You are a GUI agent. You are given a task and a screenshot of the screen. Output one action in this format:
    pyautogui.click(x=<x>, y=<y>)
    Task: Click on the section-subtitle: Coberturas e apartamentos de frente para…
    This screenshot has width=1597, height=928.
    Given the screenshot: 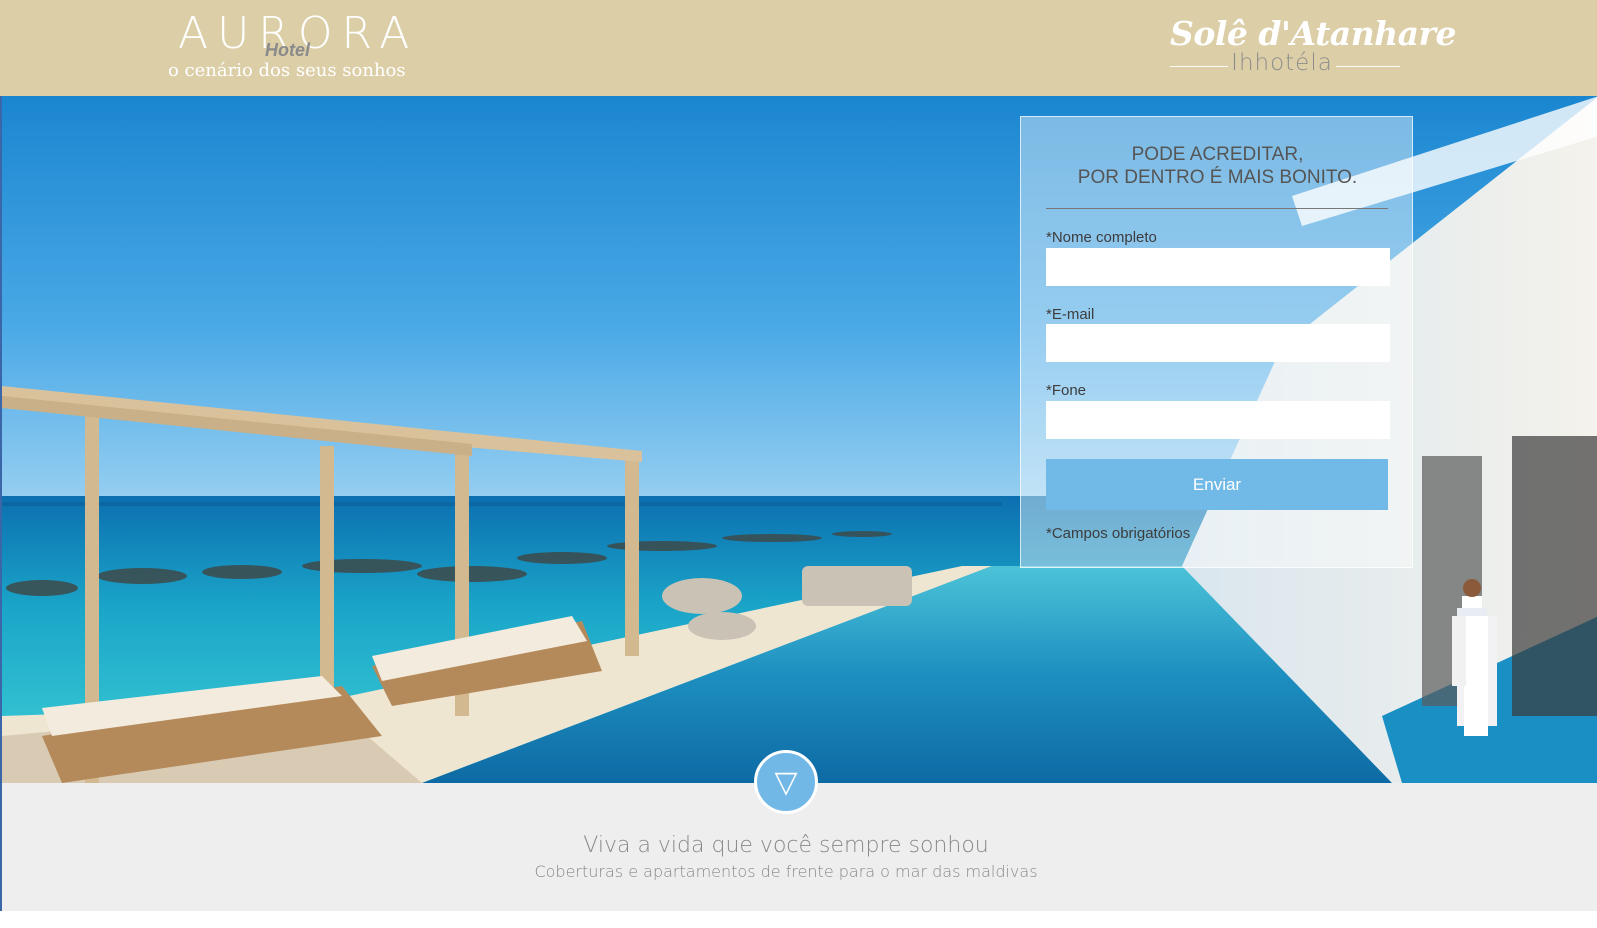 What is the action you would take?
    pyautogui.click(x=786, y=871)
    